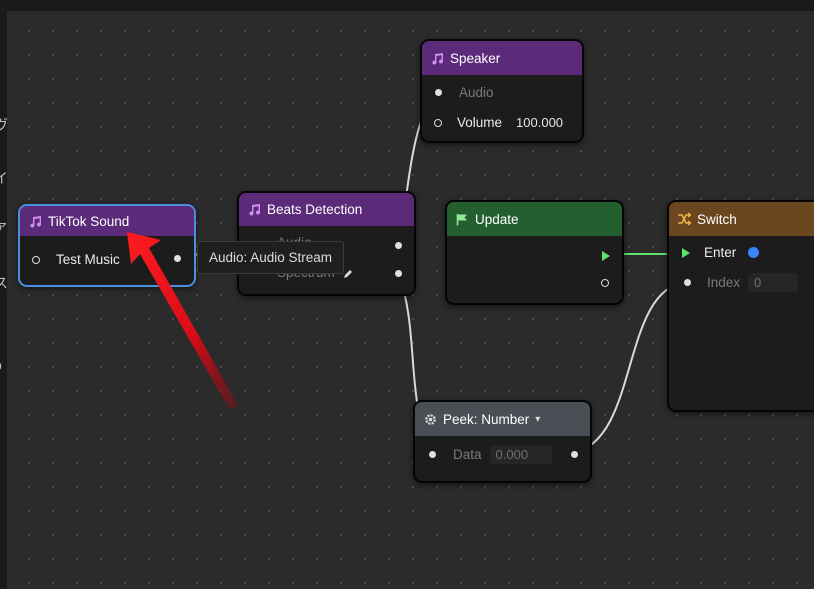 This screenshot has width=814, height=589. What do you see at coordinates (3, 226) in the screenshot?
I see `edge-glyph: ァ` at bounding box center [3, 226].